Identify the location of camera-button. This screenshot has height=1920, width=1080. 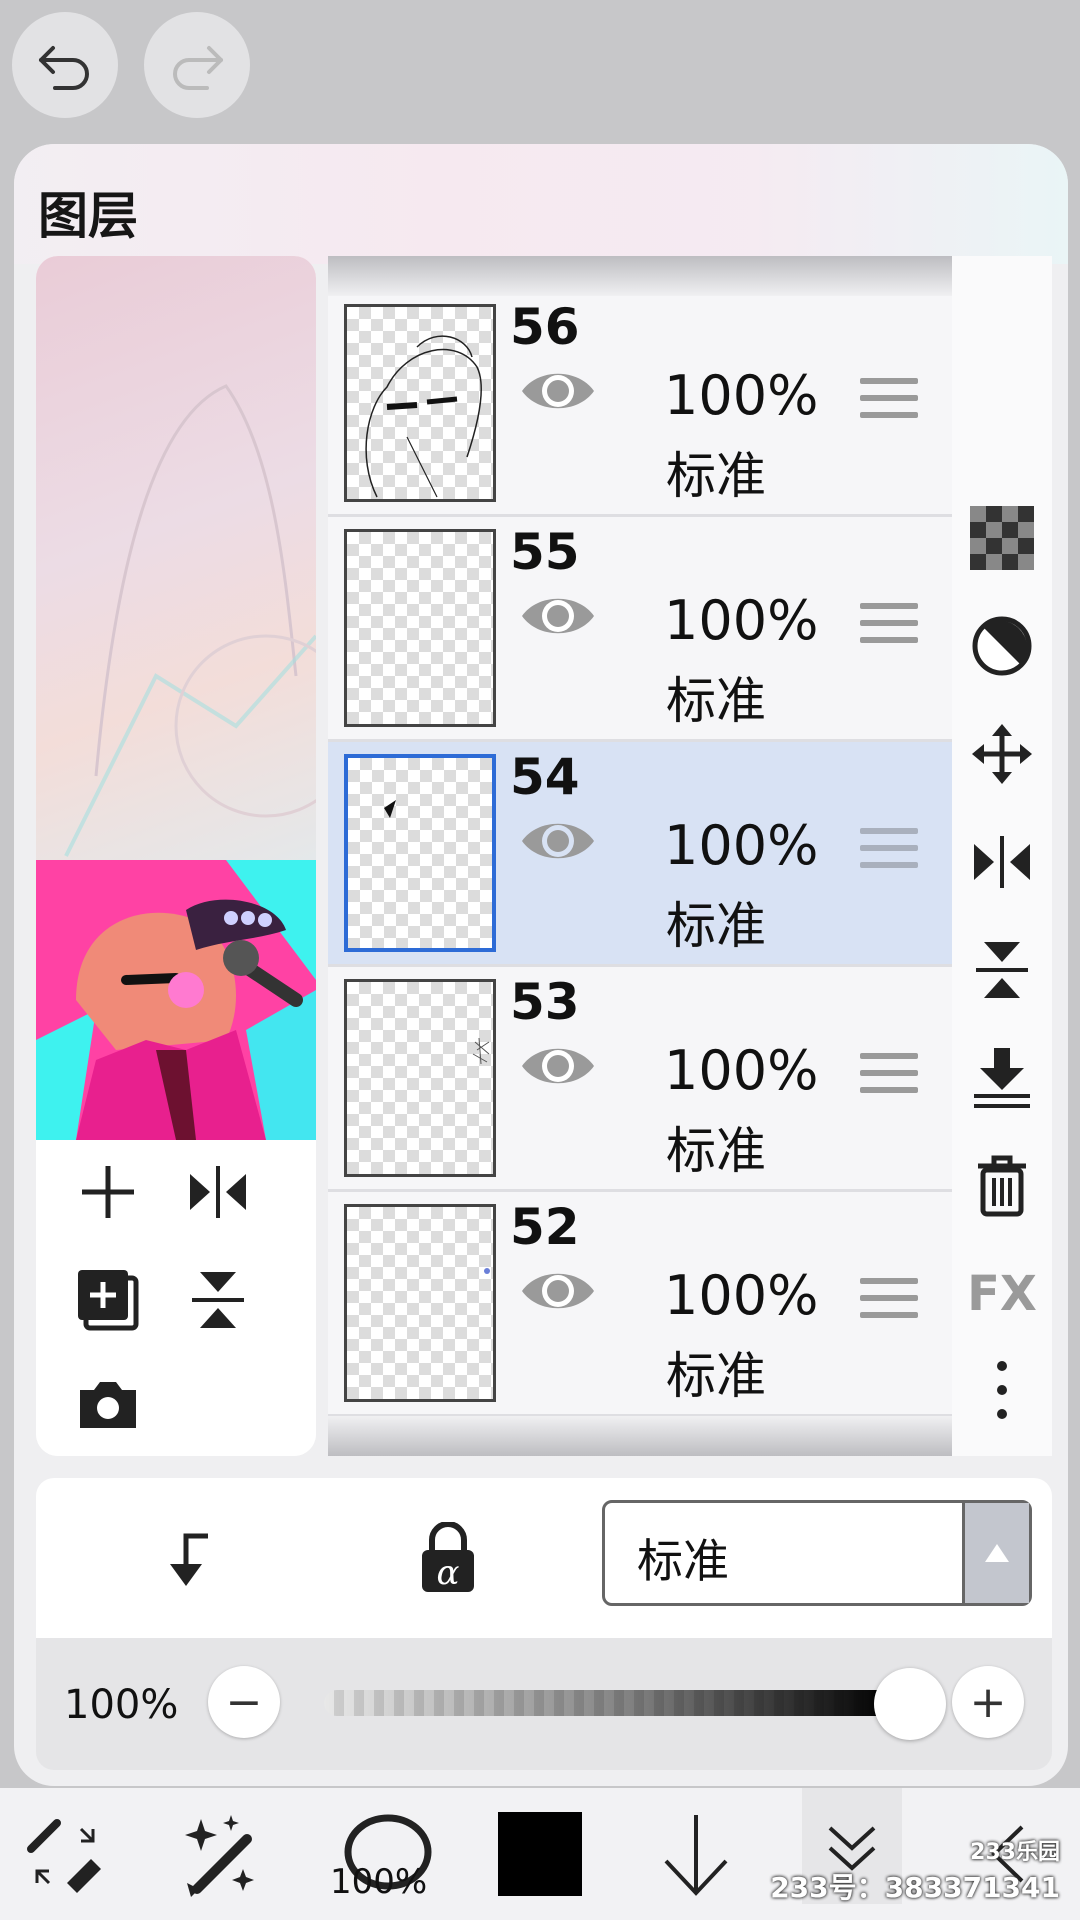
(108, 1404).